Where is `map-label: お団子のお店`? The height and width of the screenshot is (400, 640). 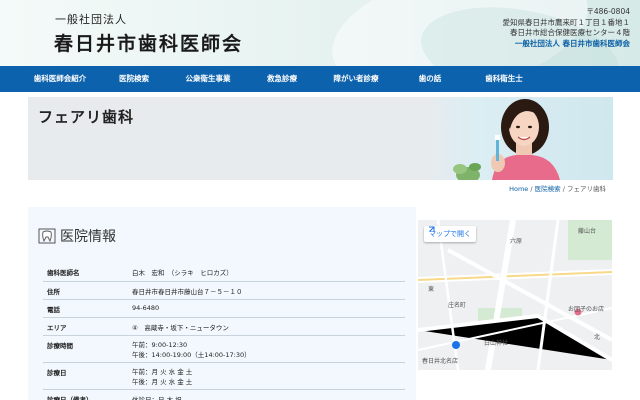
map-label: お団子のお店 is located at coordinates (586, 309).